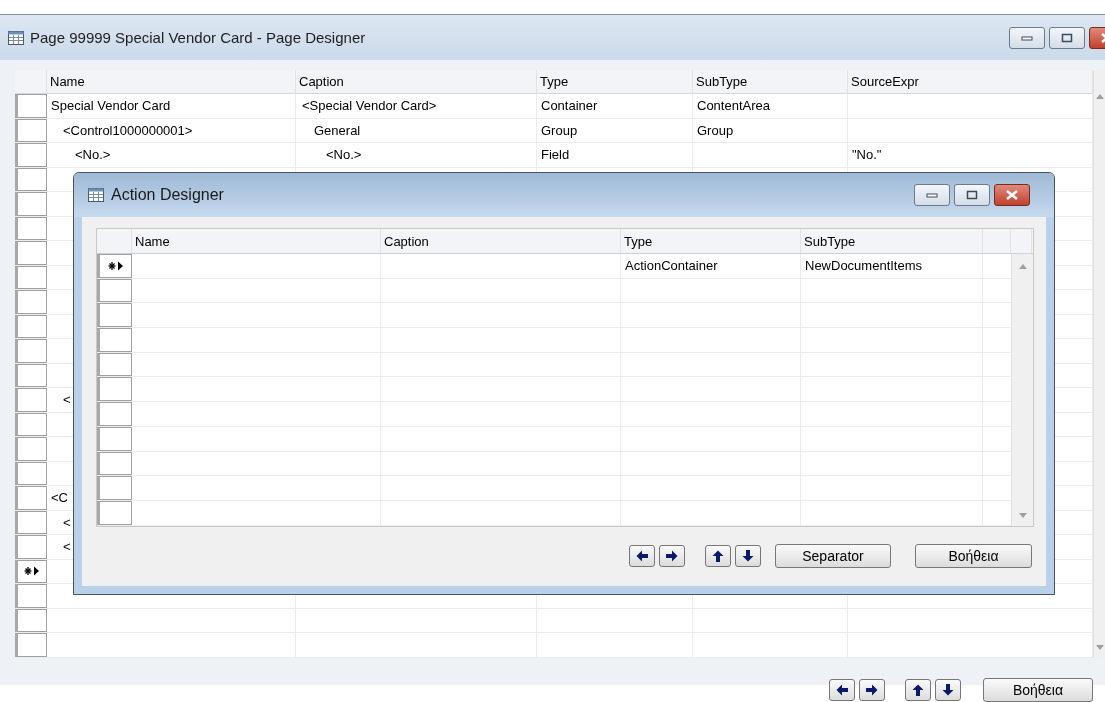 Image resolution: width=1105 pixels, height=702 pixels. I want to click on table-cell: NewDocumentItems, so click(864, 266).